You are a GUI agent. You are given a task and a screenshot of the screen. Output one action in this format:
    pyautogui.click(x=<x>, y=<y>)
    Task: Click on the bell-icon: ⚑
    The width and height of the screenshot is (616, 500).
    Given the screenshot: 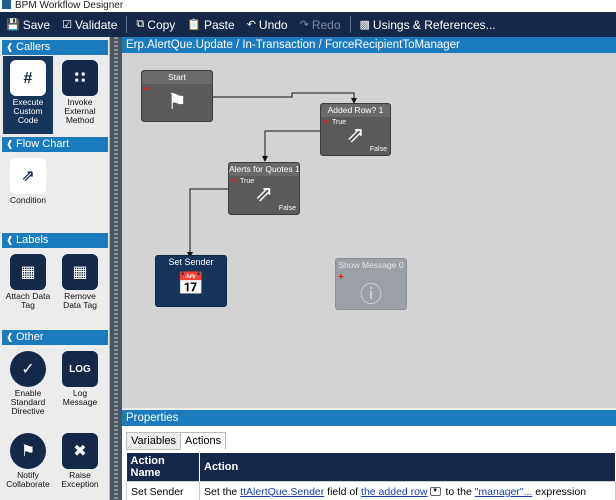 What is the action you would take?
    pyautogui.click(x=28, y=451)
    